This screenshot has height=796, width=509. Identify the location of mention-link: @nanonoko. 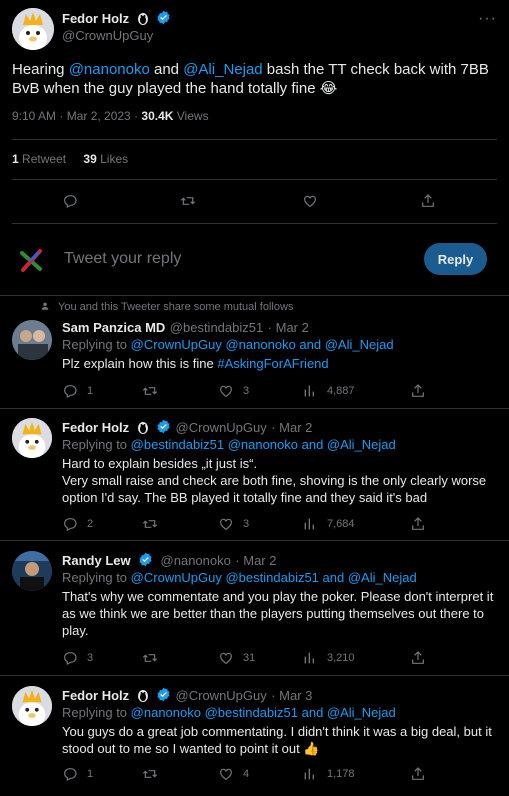
(109, 69).